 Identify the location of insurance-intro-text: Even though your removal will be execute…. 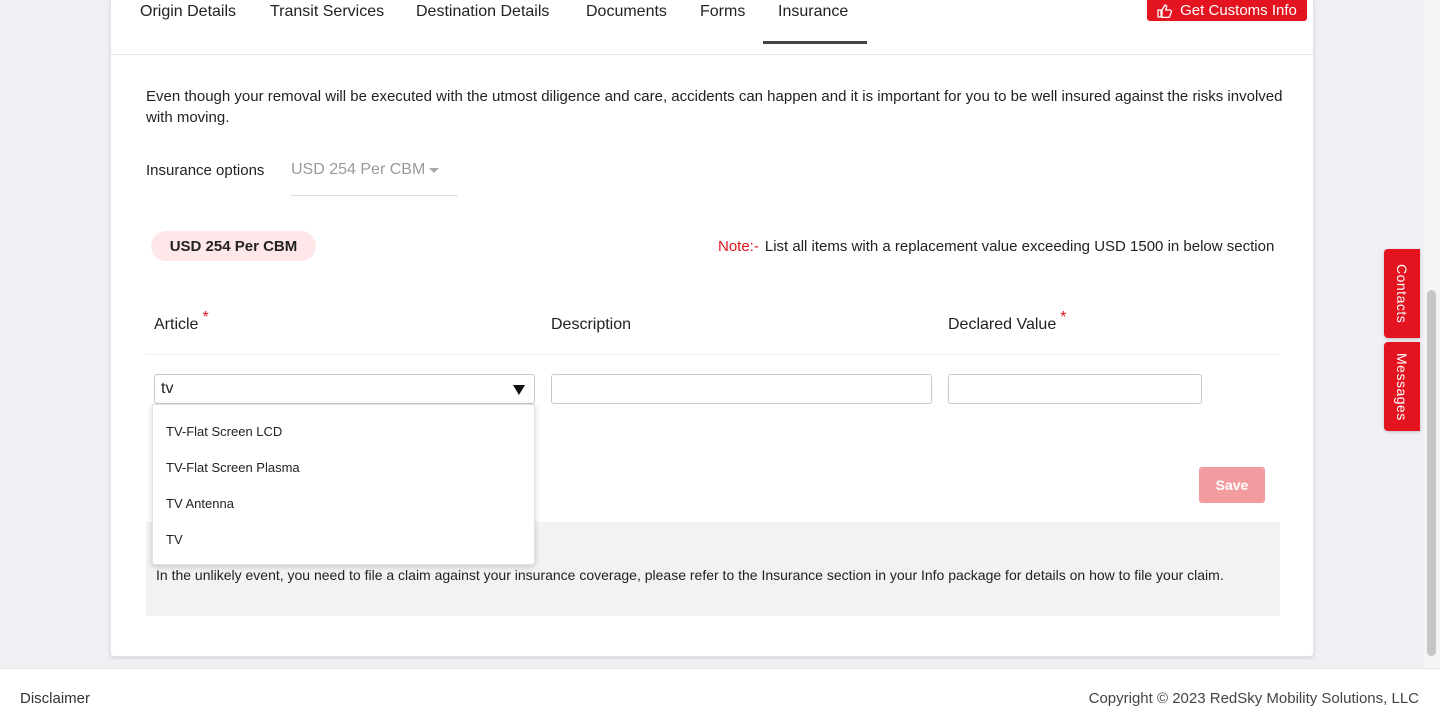
(714, 107).